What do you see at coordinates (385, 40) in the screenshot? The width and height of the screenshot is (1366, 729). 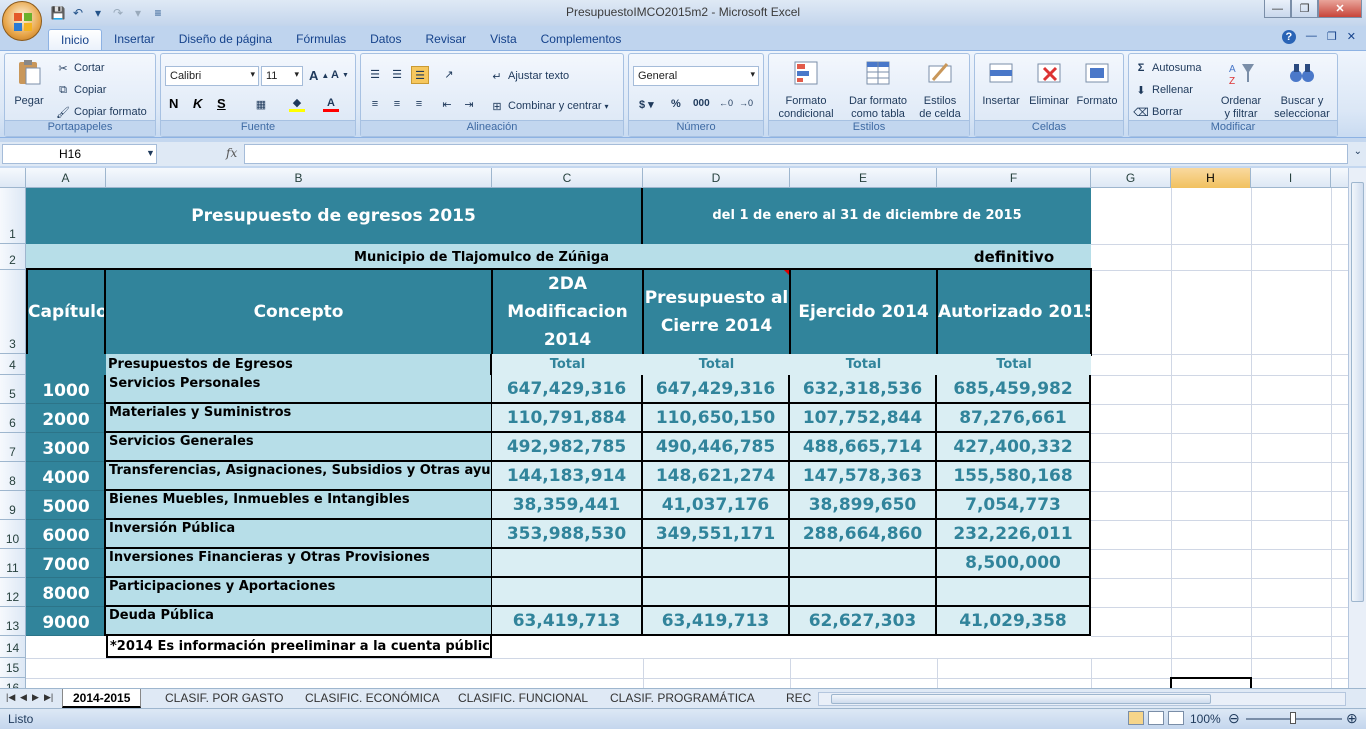 I see `tab-datos: Datos` at bounding box center [385, 40].